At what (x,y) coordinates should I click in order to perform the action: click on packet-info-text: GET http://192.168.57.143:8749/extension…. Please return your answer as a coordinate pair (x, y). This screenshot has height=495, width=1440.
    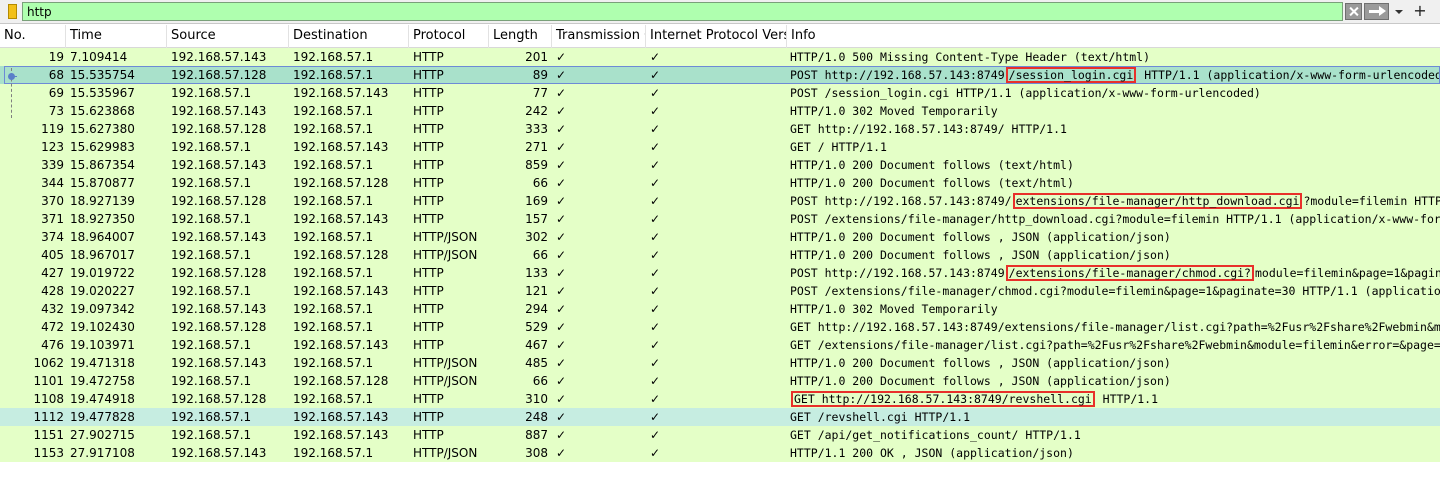
    Looking at the image, I should click on (1115, 327).